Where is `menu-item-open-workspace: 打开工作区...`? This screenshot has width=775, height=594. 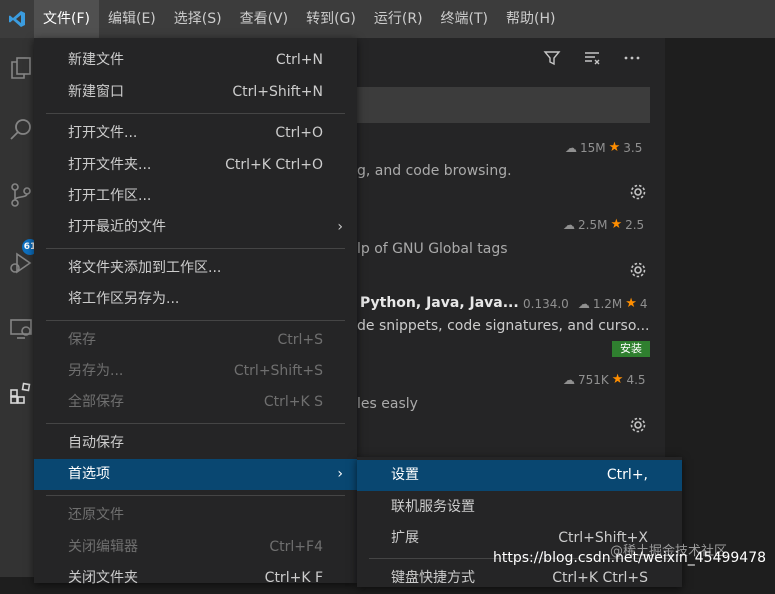 menu-item-open-workspace: 打开工作区... is located at coordinates (195, 196).